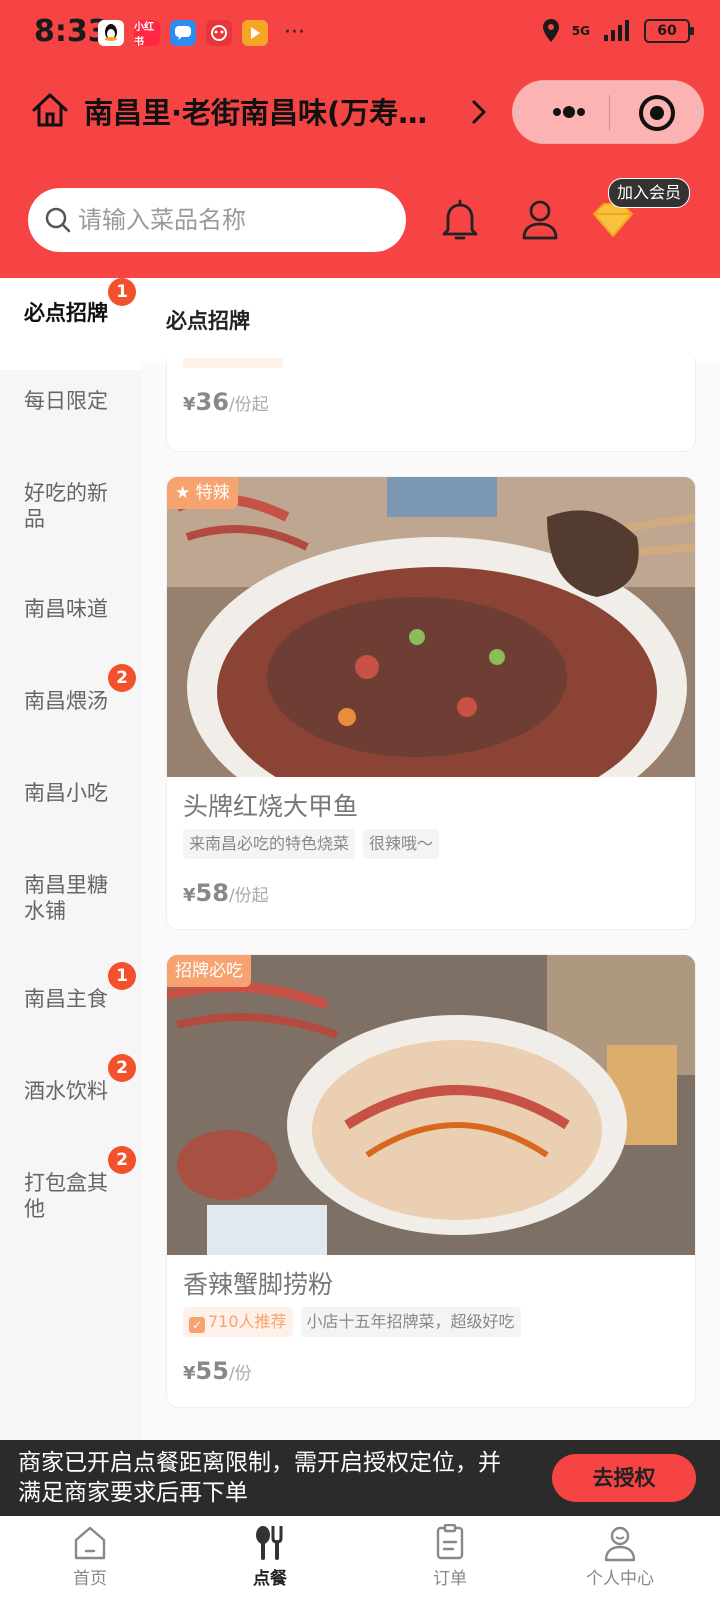 This screenshot has width=720, height=1600. Describe the element at coordinates (66, 506) in the screenshot. I see `category-label: 好吃的新品` at that location.